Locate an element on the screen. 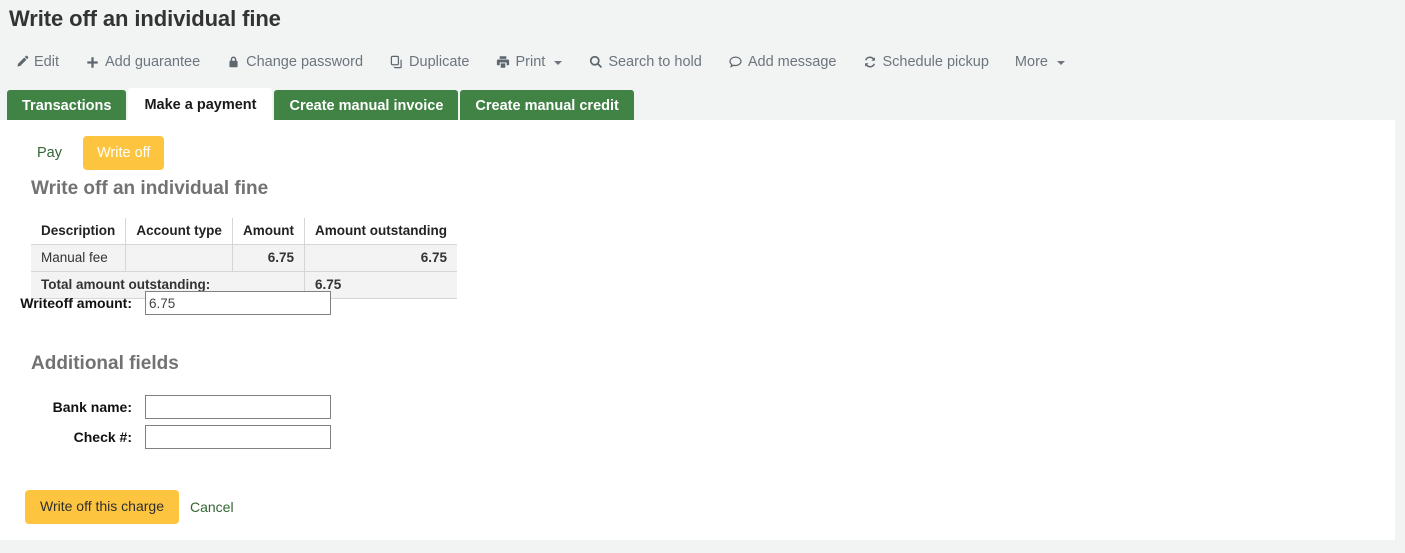 The height and width of the screenshot is (553, 1405). bank-name-label: Bank name: is located at coordinates (92, 407).